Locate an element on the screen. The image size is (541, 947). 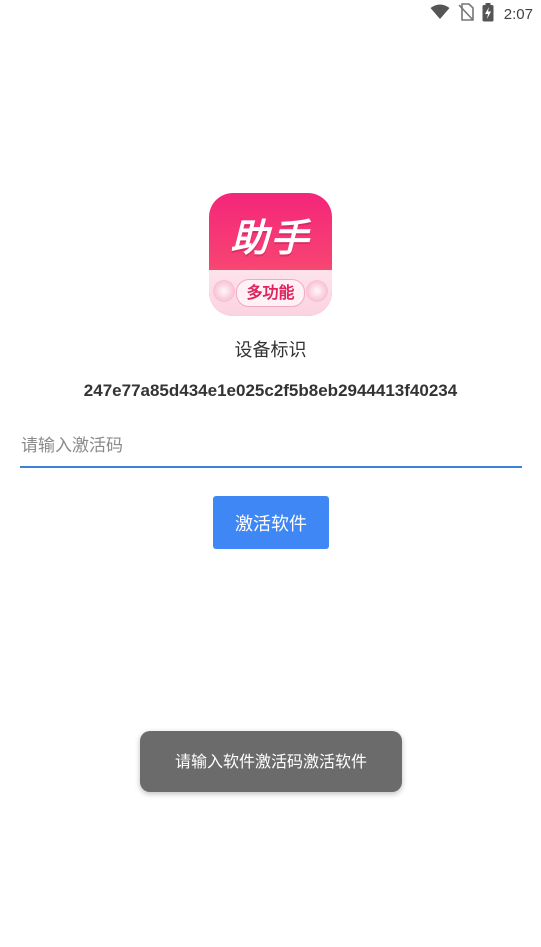
logo-ribbon: 多功能 is located at coordinates (270, 293).